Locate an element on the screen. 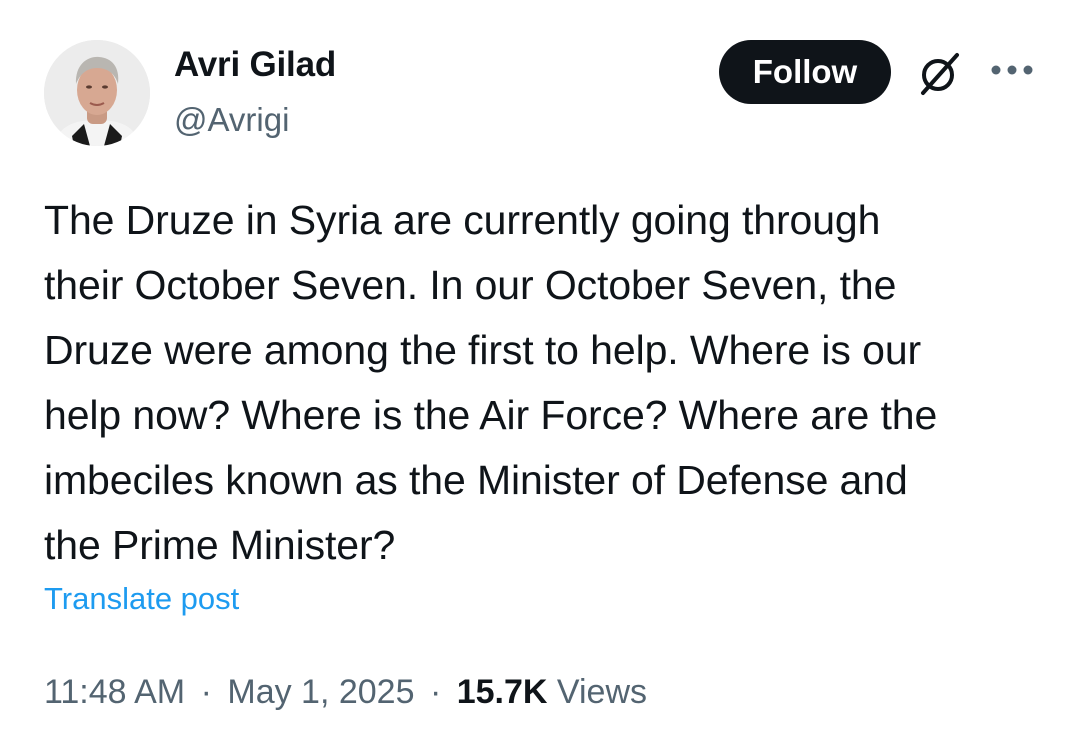 The height and width of the screenshot is (751, 1080). translate-post-link: Translate post is located at coordinates (141, 599).